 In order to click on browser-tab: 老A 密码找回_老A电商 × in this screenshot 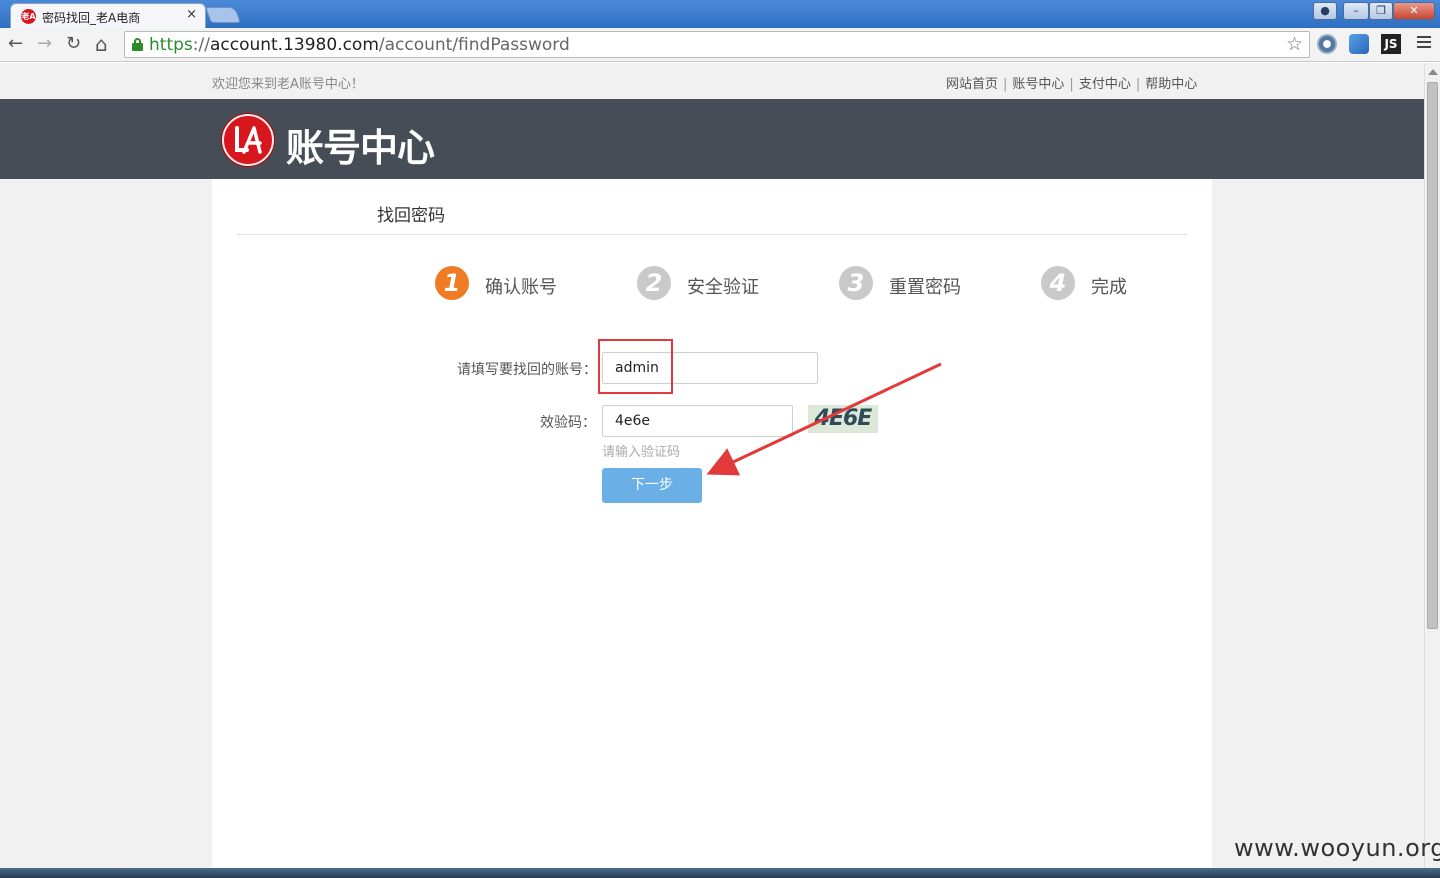, I will do `click(108, 16)`.